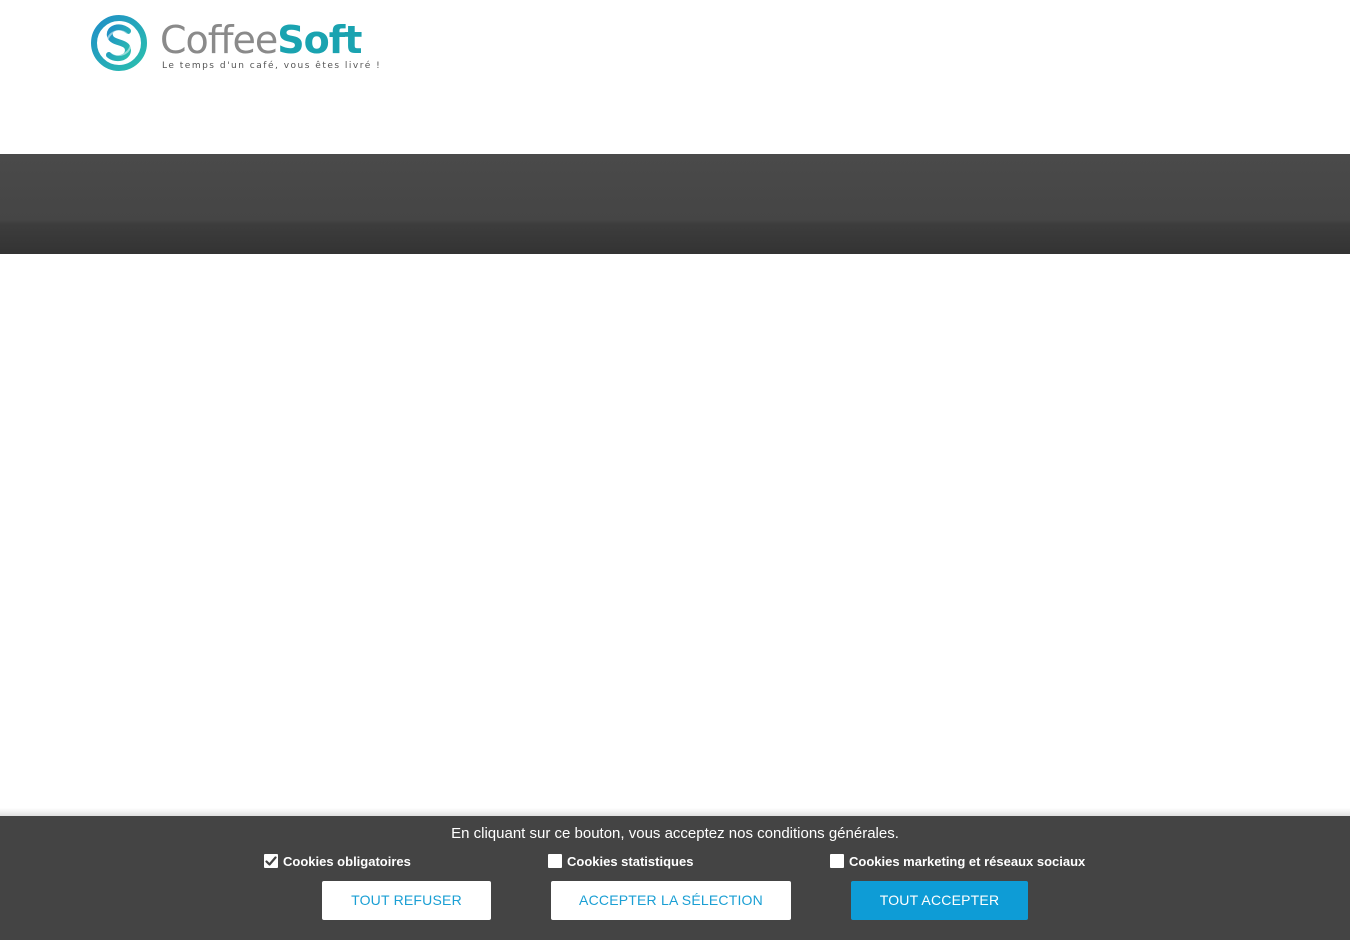  I want to click on cookie-option-required: Cookies obligatoires, so click(337, 861).